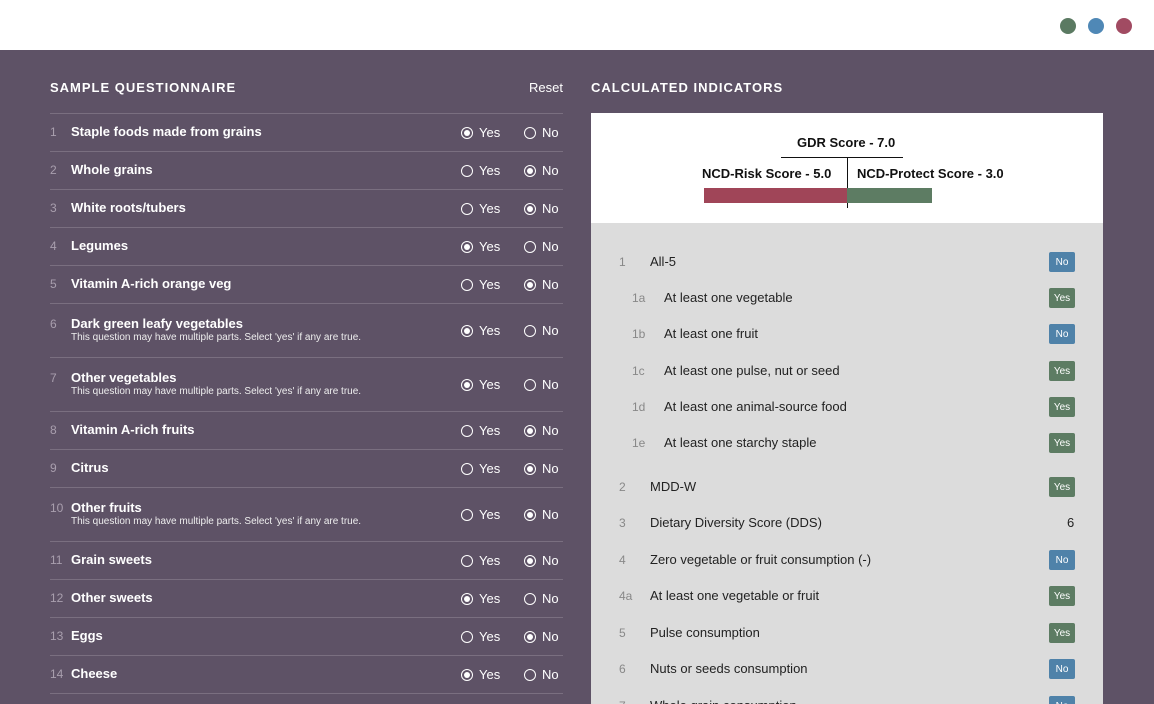 The image size is (1154, 704). I want to click on question-number: 12, so click(57, 598).